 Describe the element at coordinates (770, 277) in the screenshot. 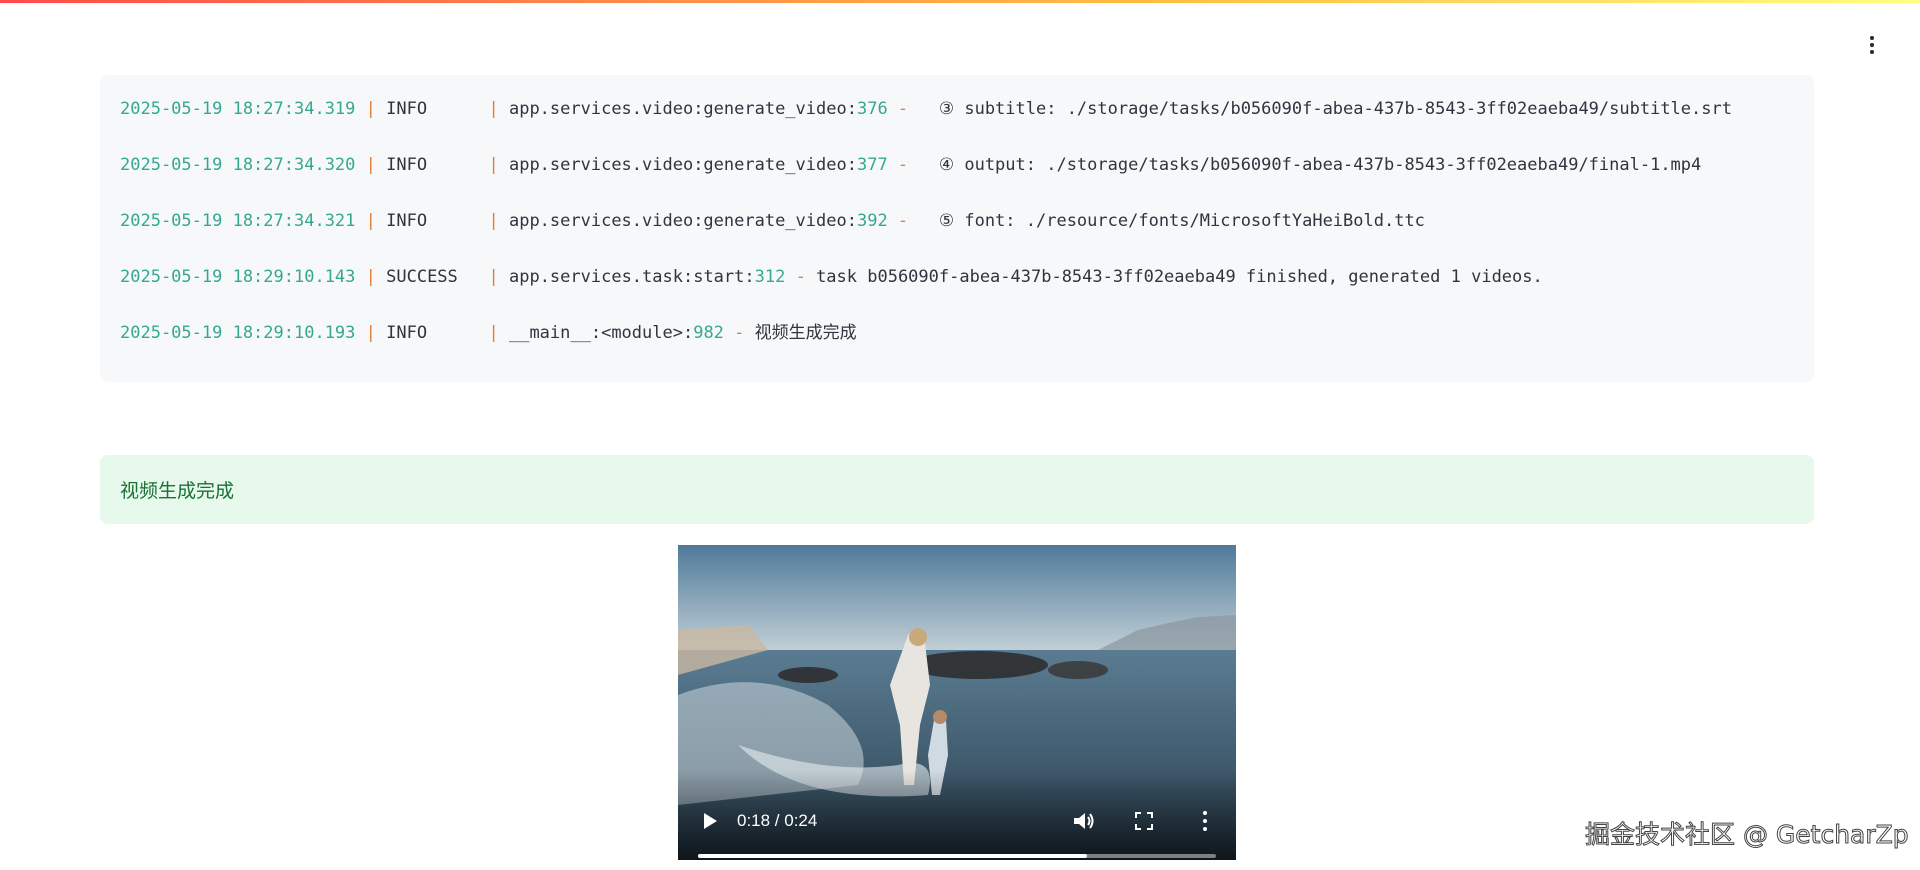

I see `log-lineno: 312` at that location.